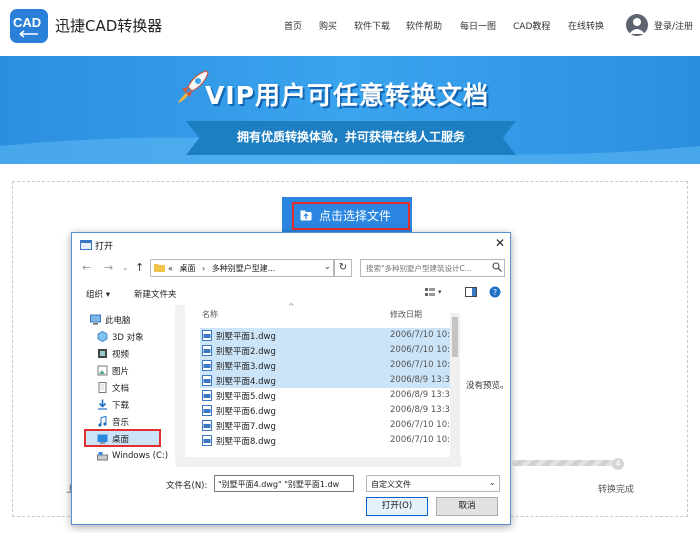 The width and height of the screenshot is (700, 533). Describe the element at coordinates (102, 370) in the screenshot. I see `picture-icon` at that location.